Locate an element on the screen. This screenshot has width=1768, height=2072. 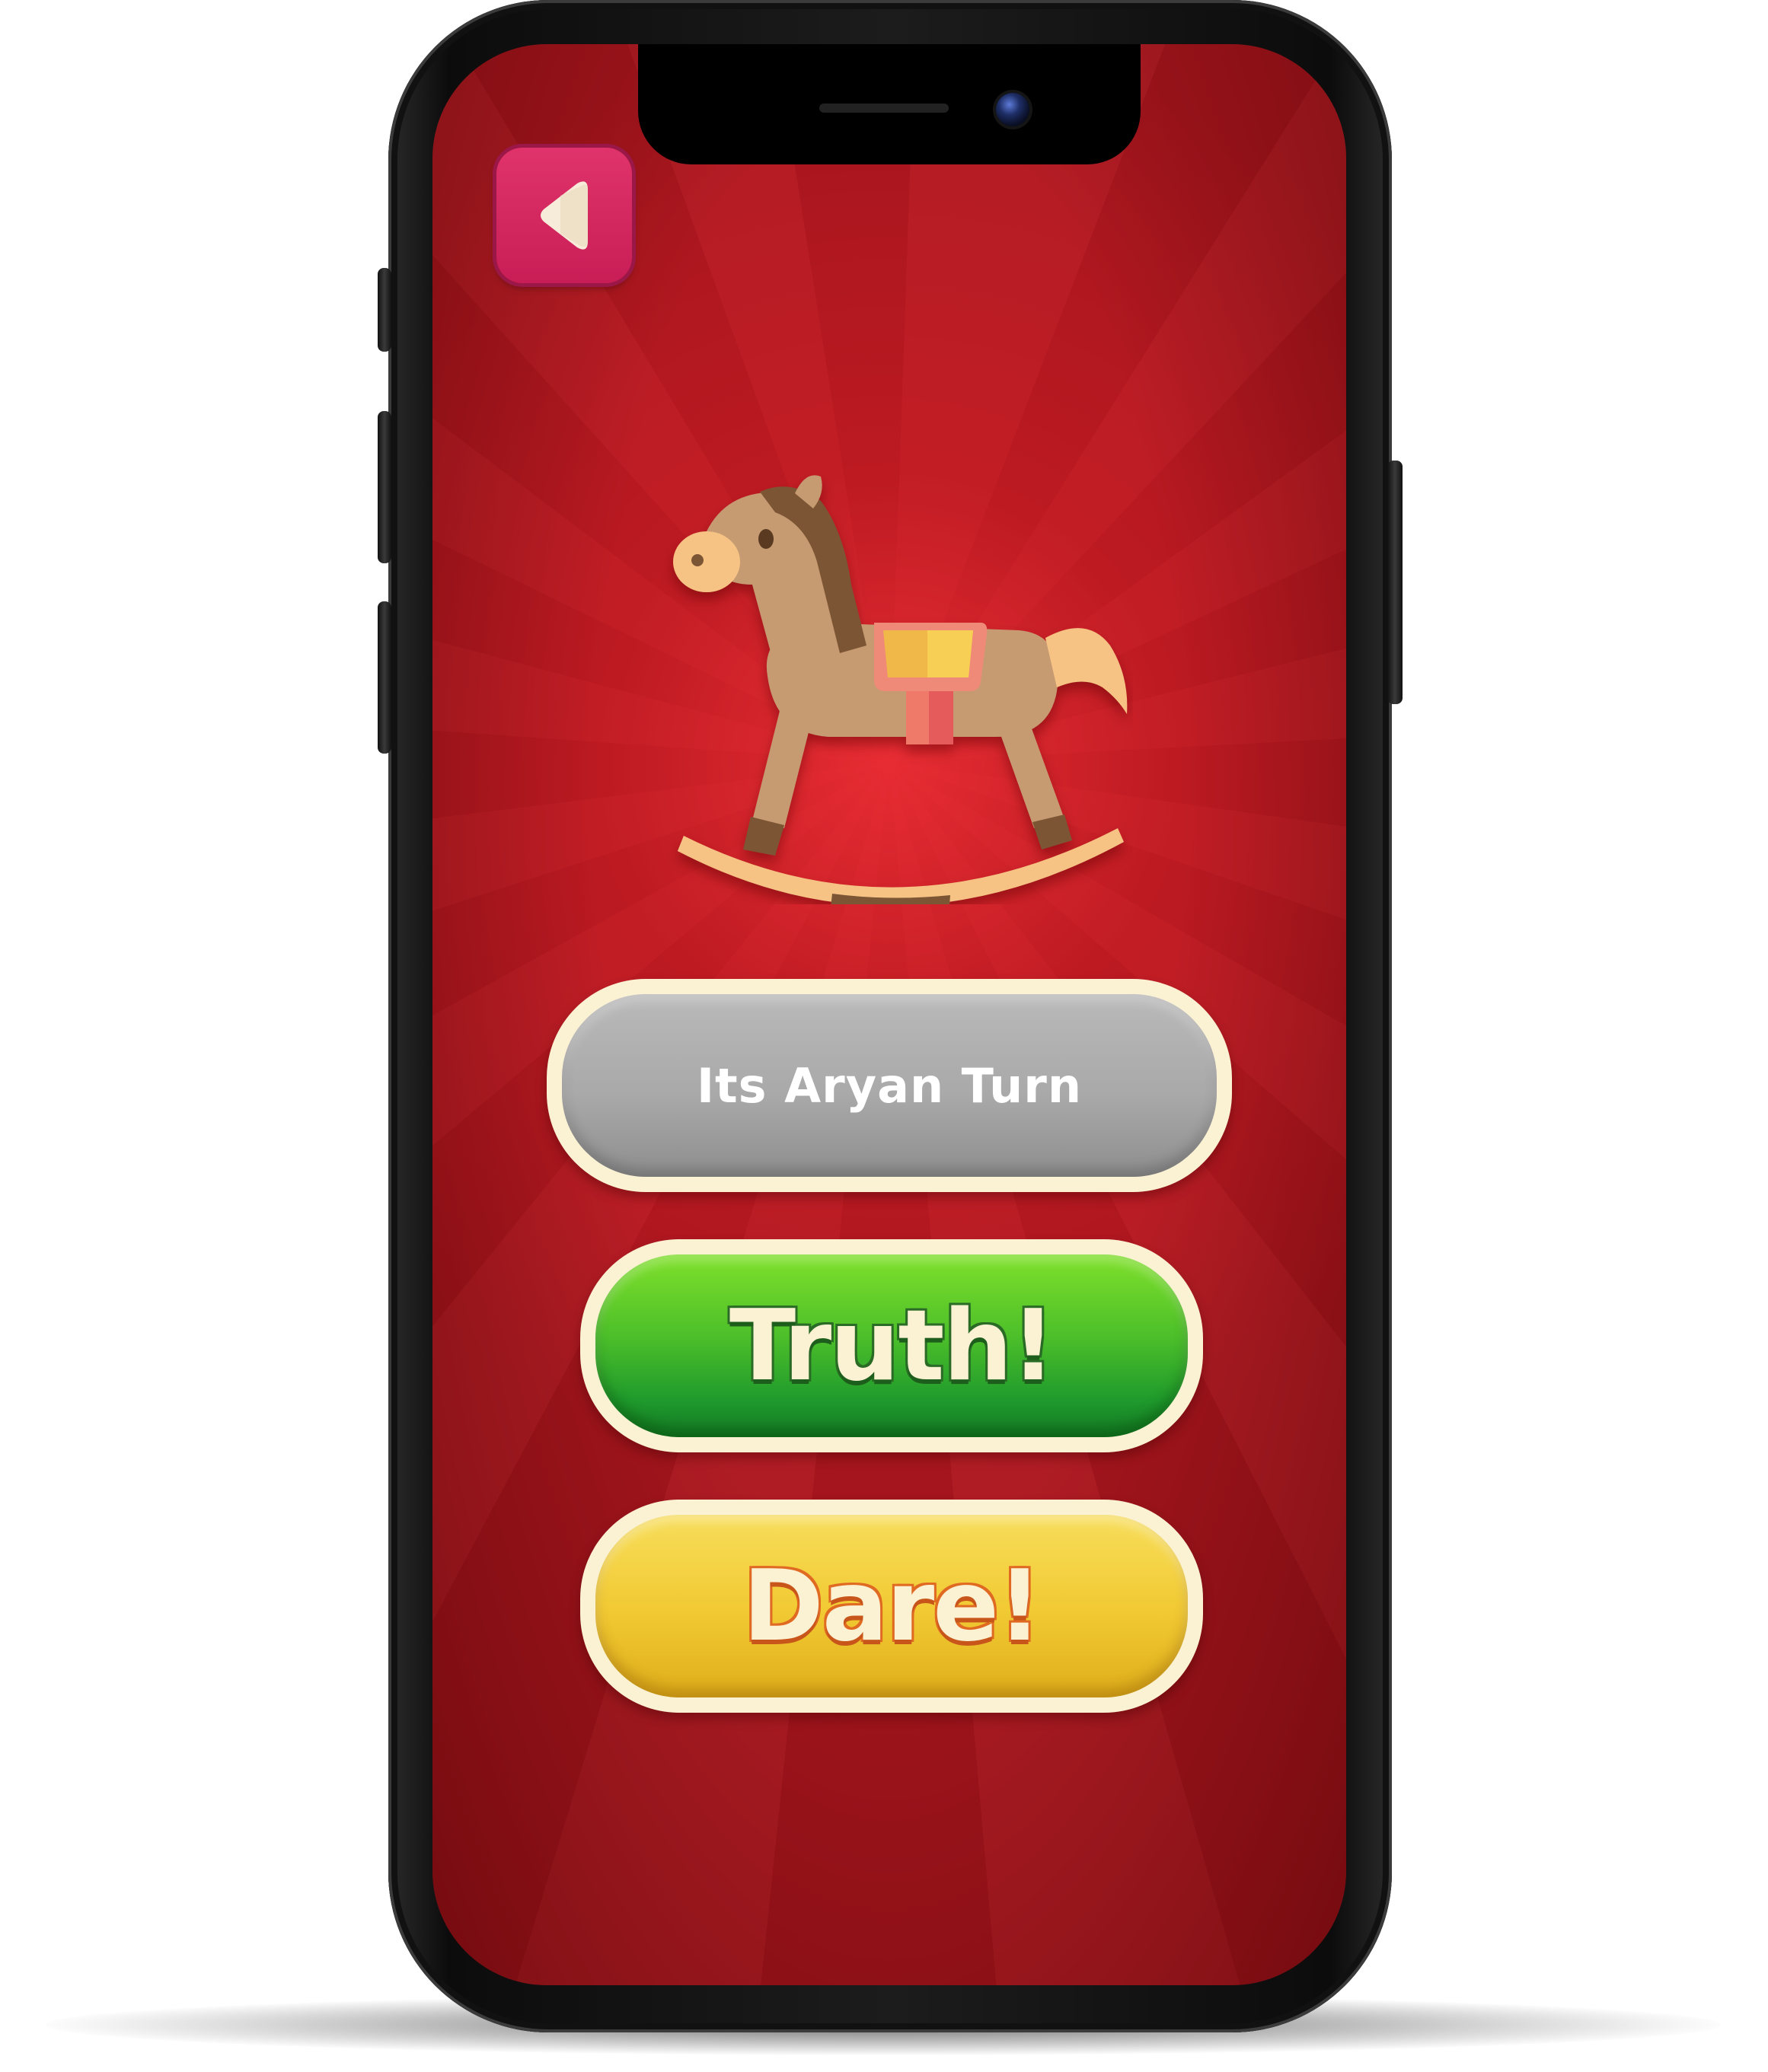
volume-up-button is located at coordinates (384, 487).